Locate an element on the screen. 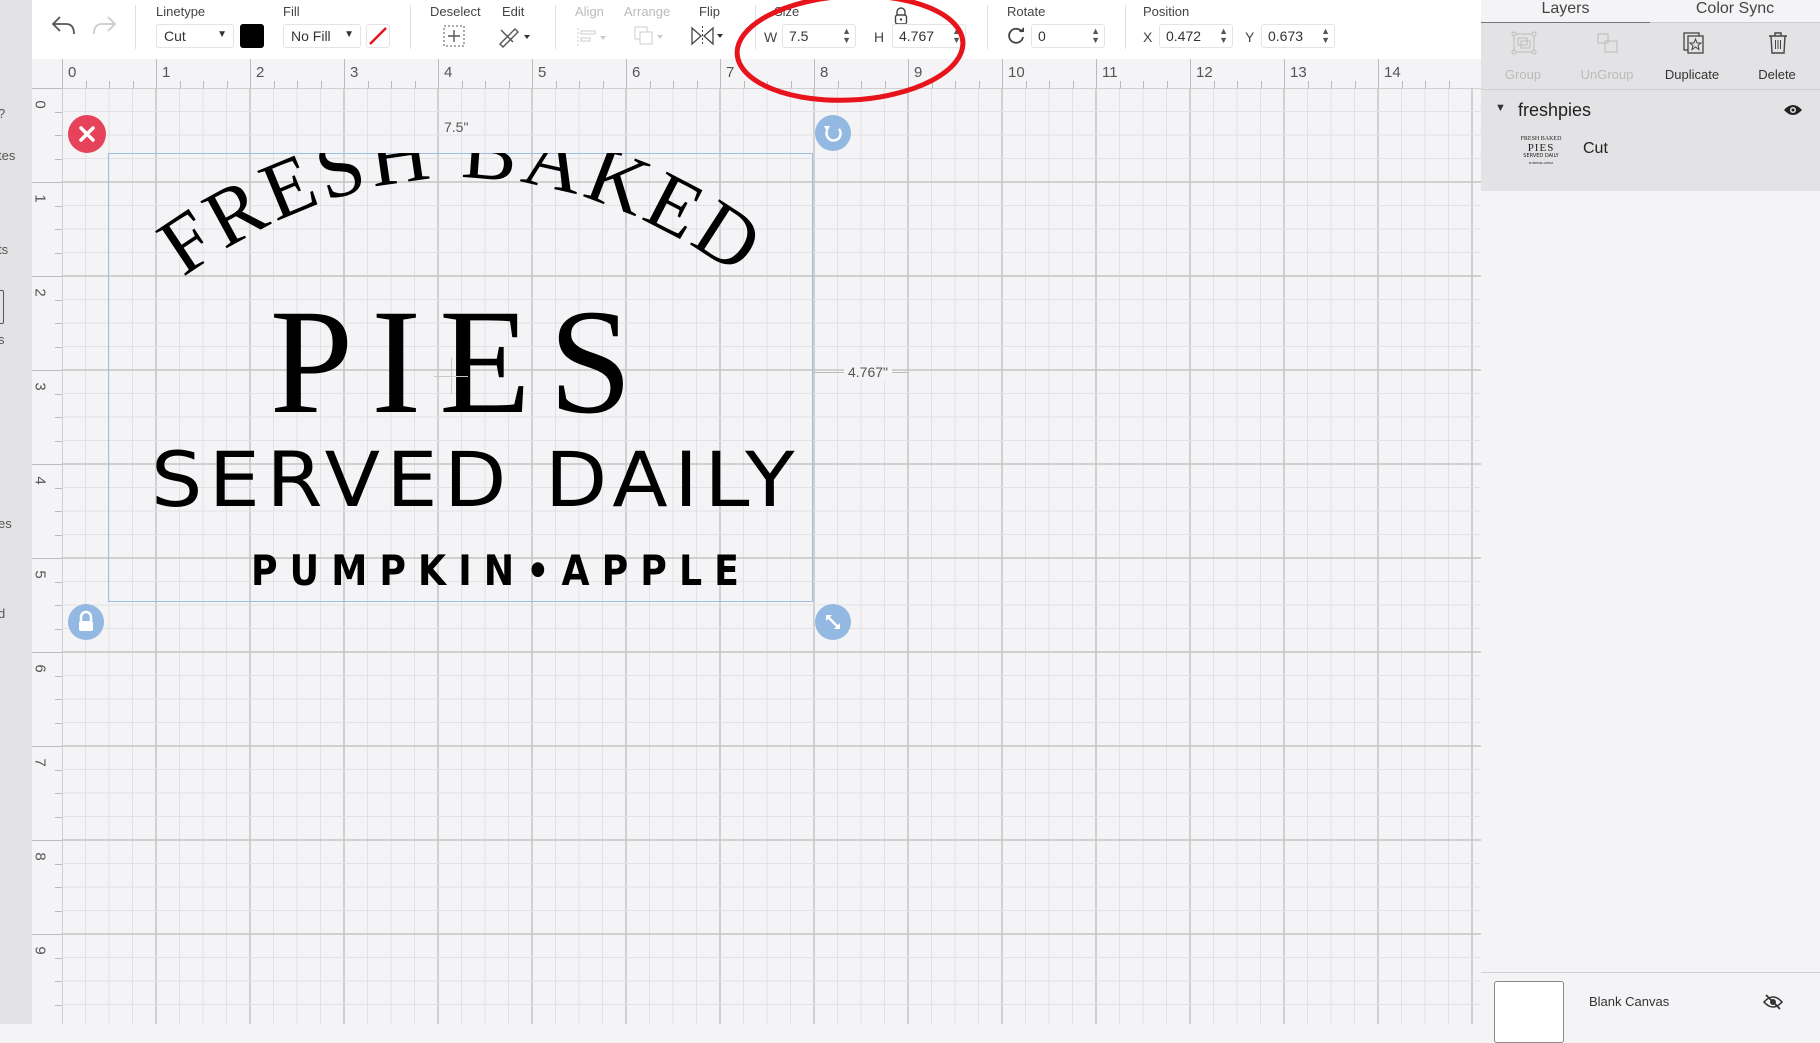  position-x-label: X is located at coordinates (1148, 37).